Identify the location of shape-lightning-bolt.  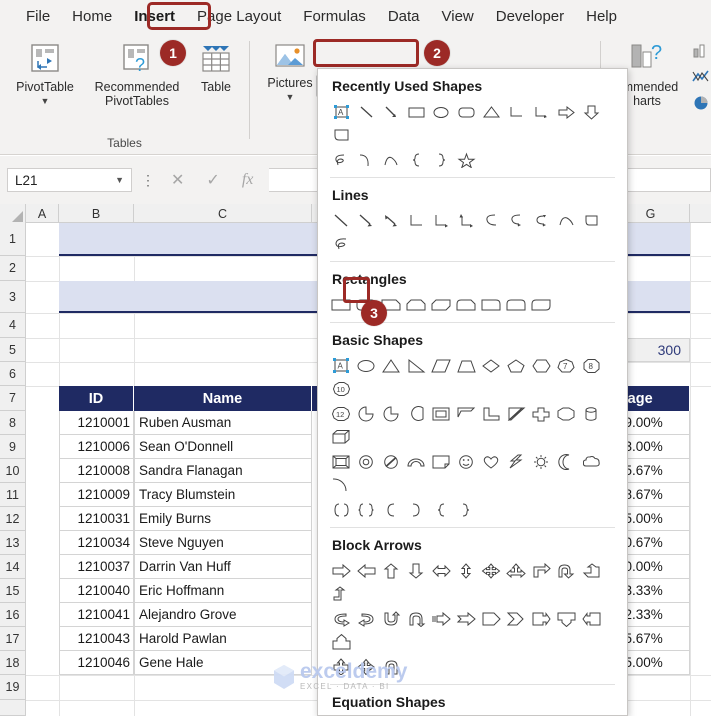
(516, 461).